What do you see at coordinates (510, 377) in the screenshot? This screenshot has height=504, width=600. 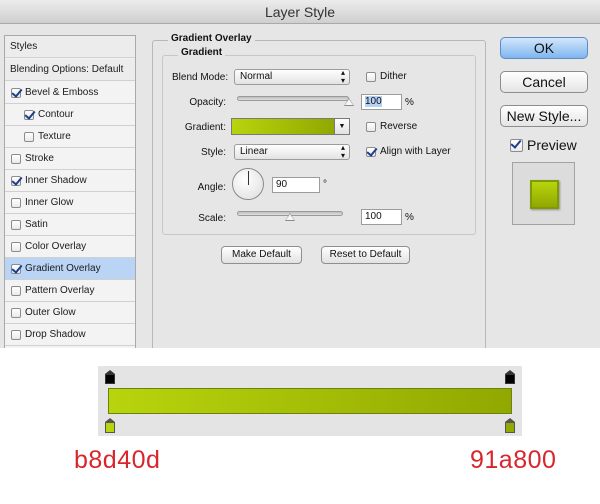 I see `opacity-stop-right-icon` at bounding box center [510, 377].